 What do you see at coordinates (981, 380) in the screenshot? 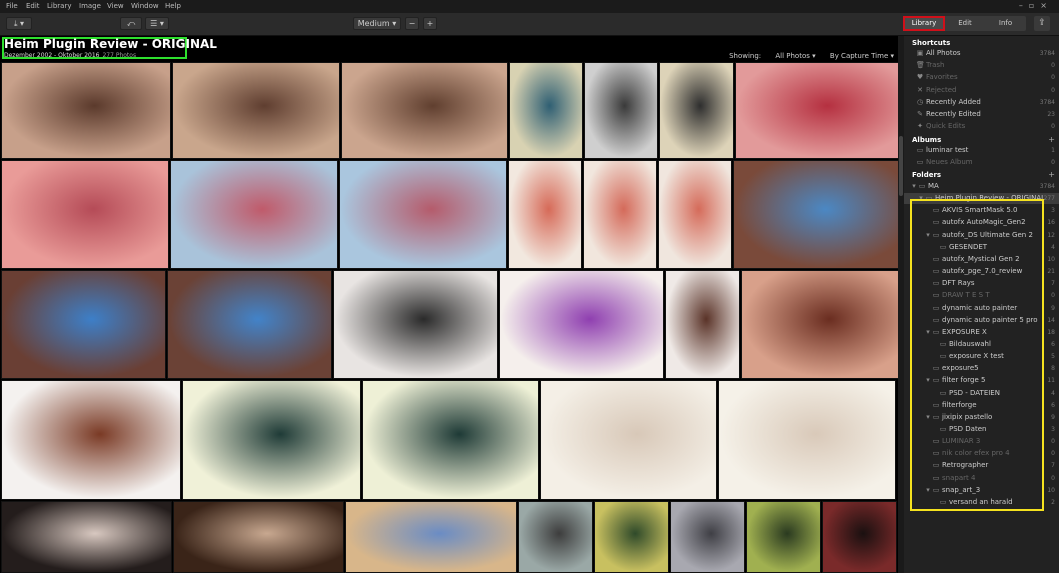
I see `folder-item: ▾ ▭ filter forge 5 11` at bounding box center [981, 380].